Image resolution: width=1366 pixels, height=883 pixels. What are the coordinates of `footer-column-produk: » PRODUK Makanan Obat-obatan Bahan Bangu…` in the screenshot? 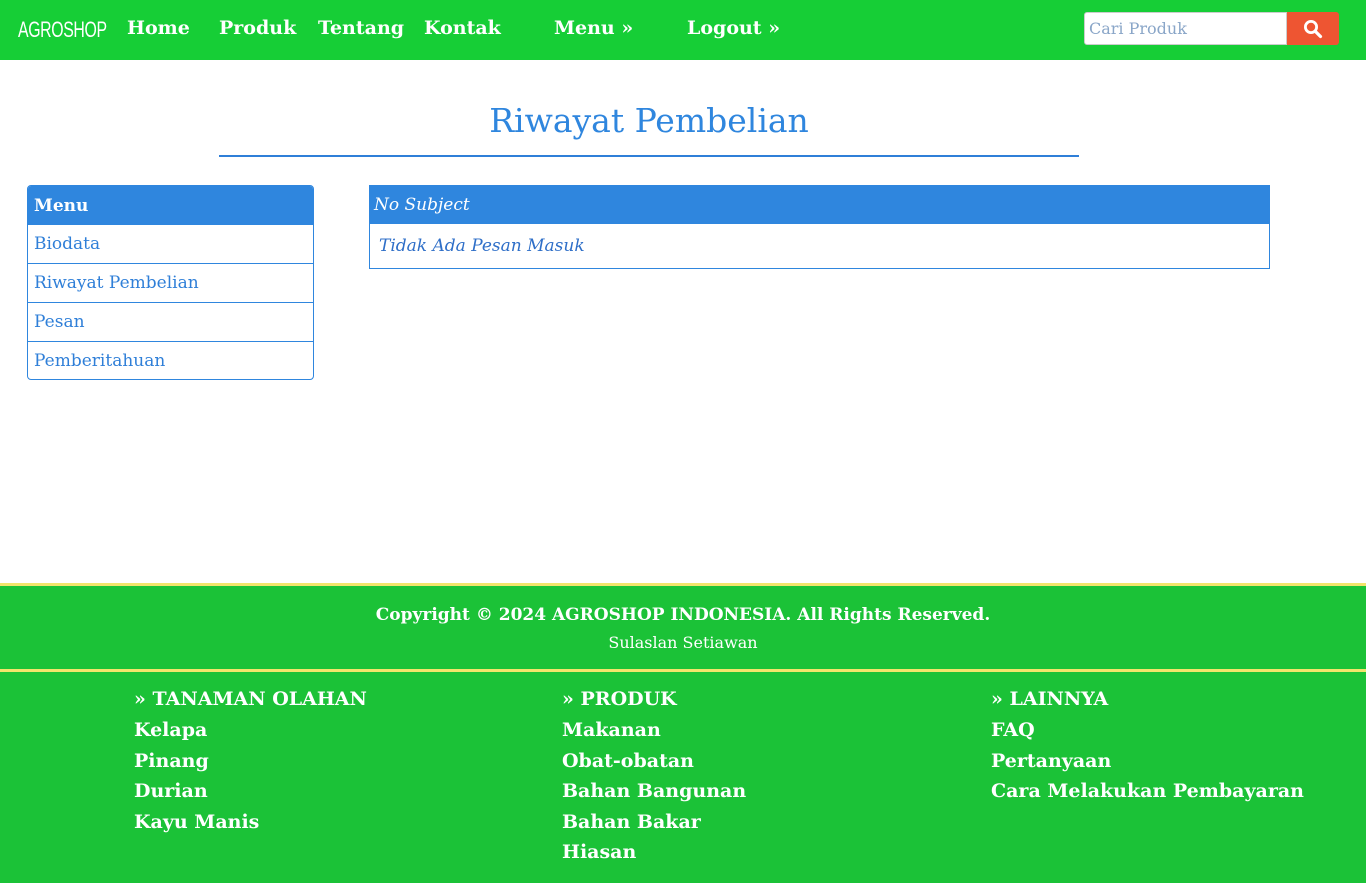 It's located at (654, 780).